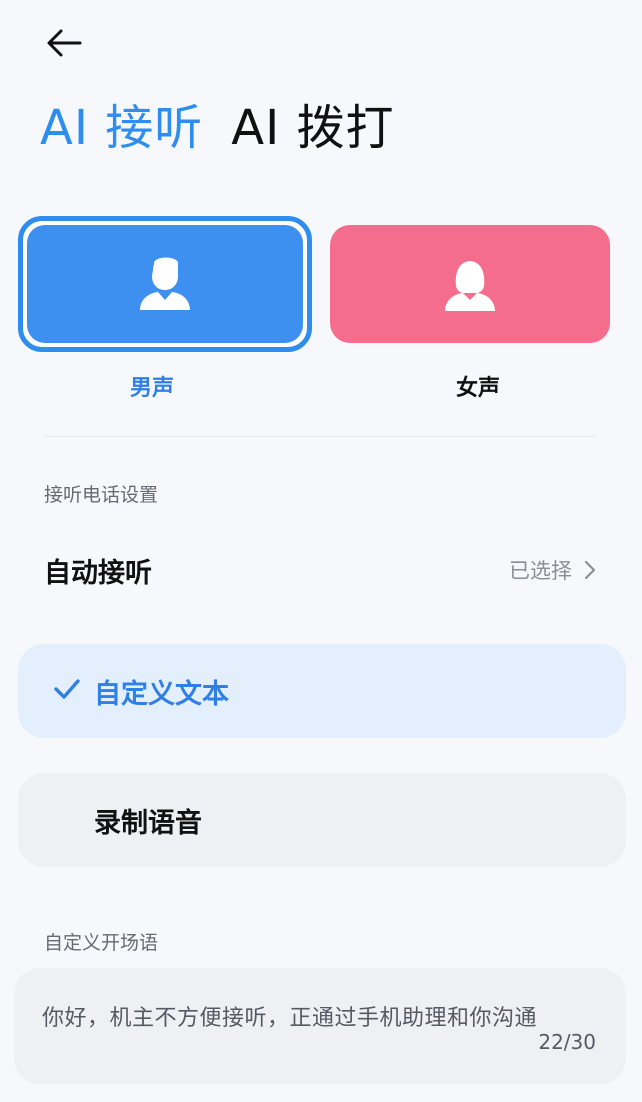 The height and width of the screenshot is (1102, 642). Describe the element at coordinates (590, 570) in the screenshot. I see `chevron-right-icon` at that location.